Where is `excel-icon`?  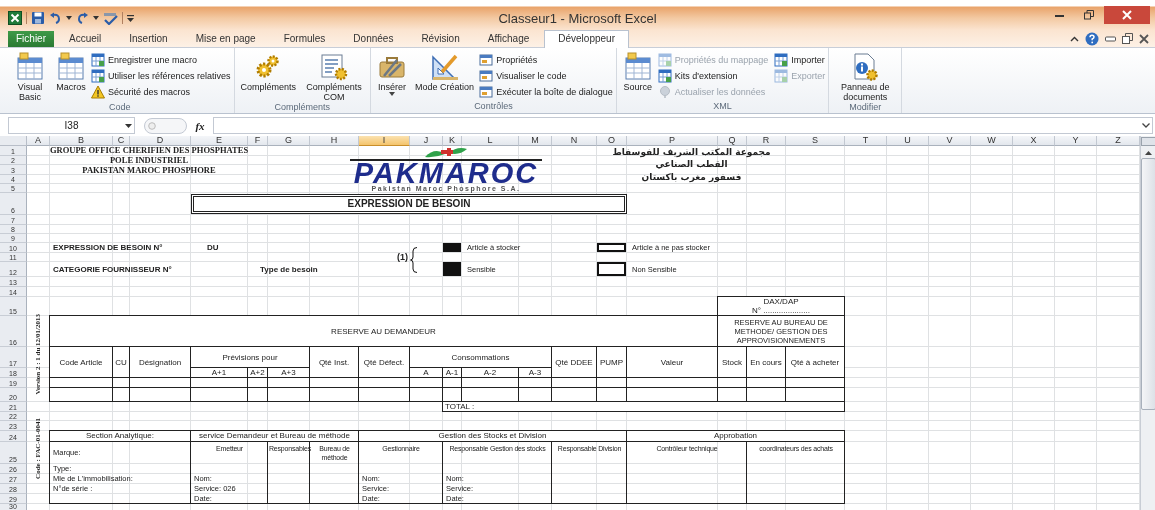 excel-icon is located at coordinates (15, 18).